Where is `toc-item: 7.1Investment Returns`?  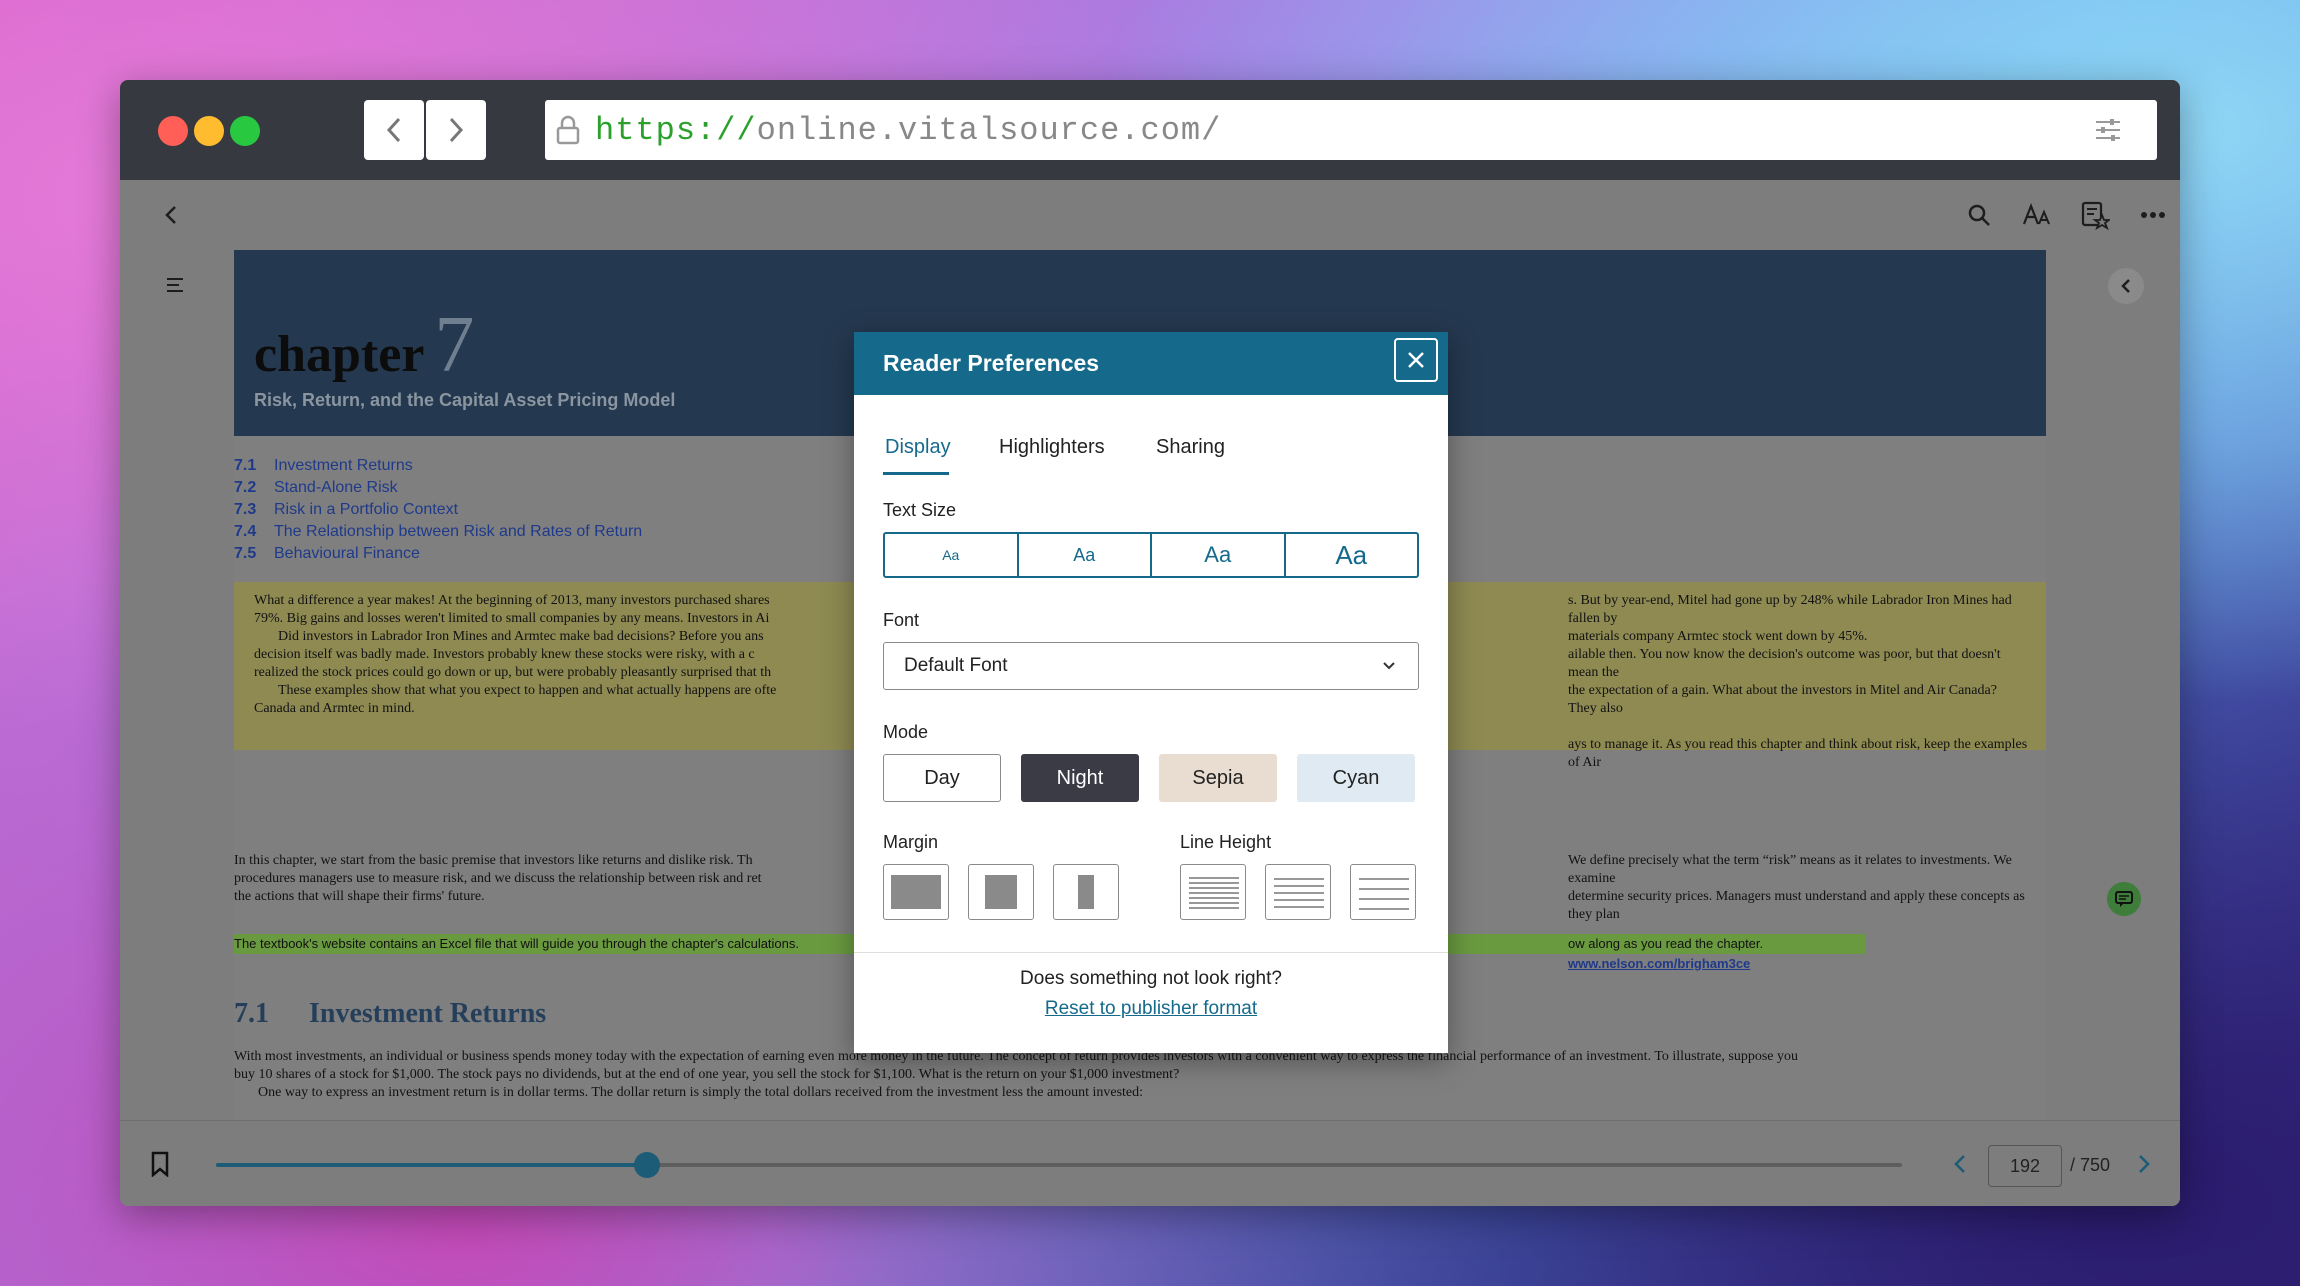 toc-item: 7.1Investment Returns is located at coordinates (438, 466).